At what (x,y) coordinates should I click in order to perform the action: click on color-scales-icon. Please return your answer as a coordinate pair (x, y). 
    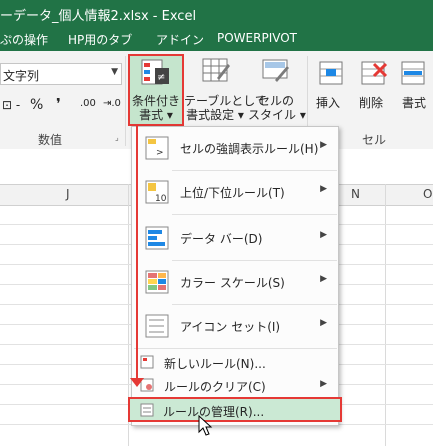
    Looking at the image, I should click on (157, 282).